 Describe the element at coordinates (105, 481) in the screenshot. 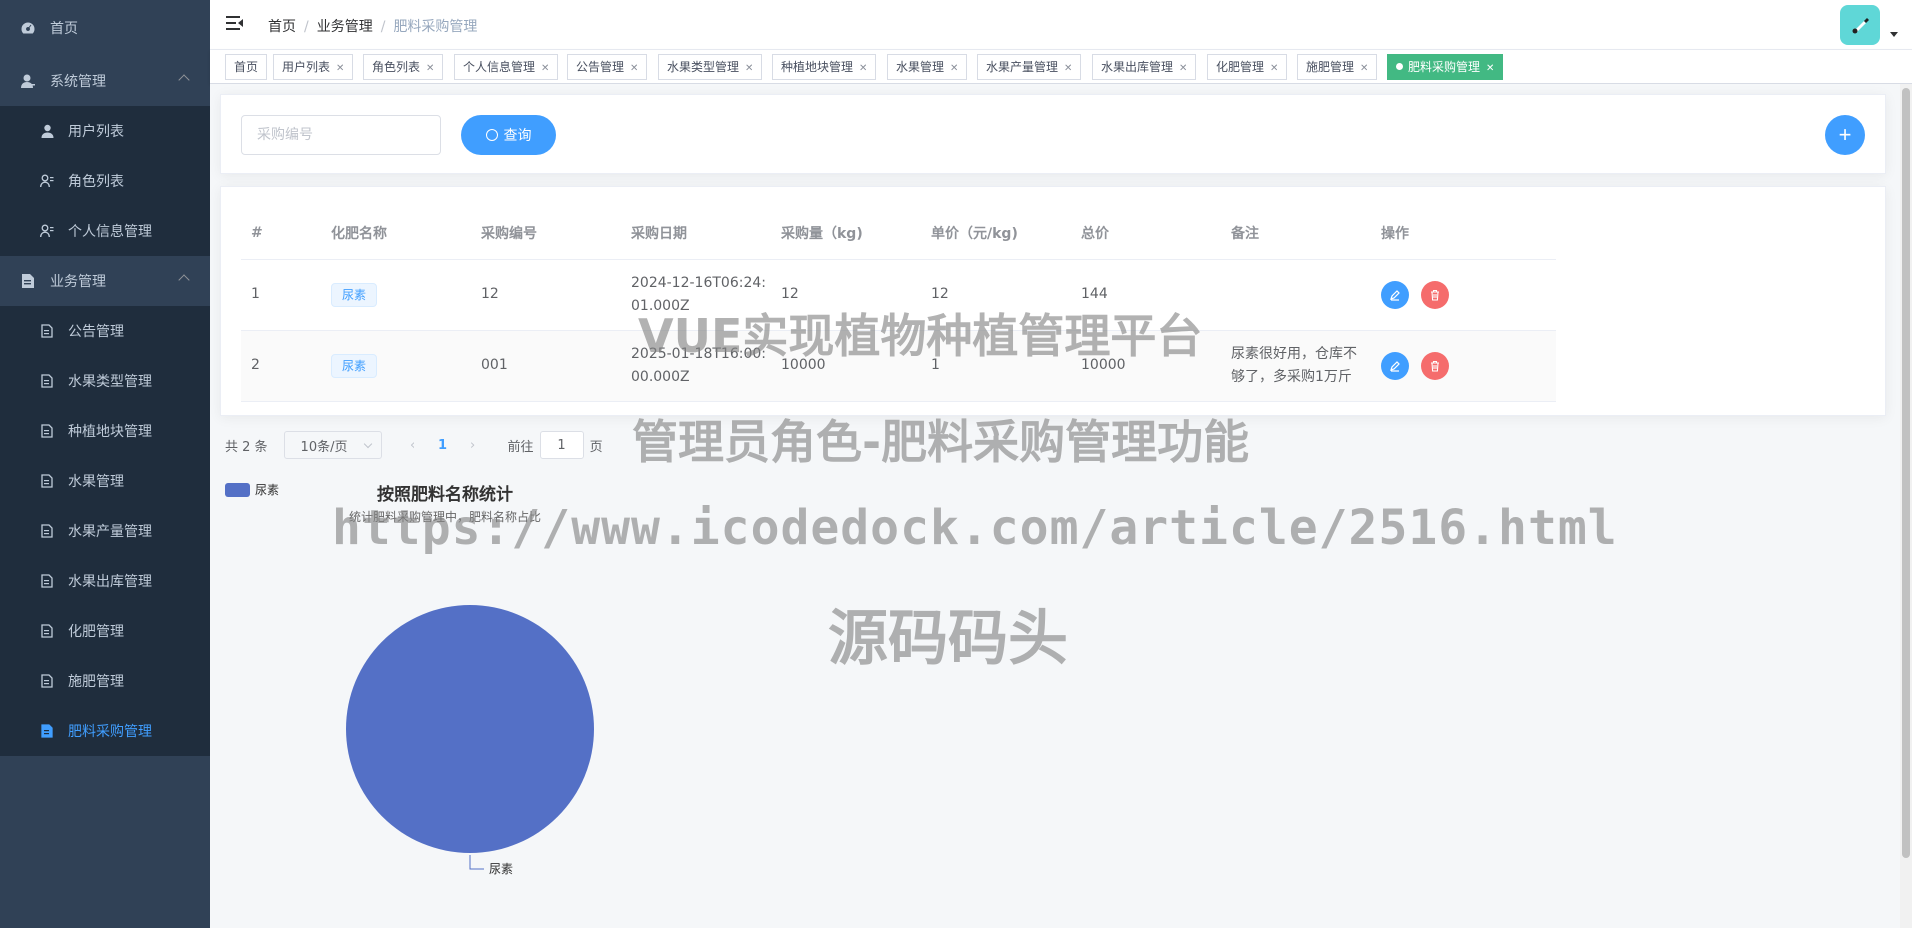

I see `sidebar-item-fruit: 水果管理` at that location.